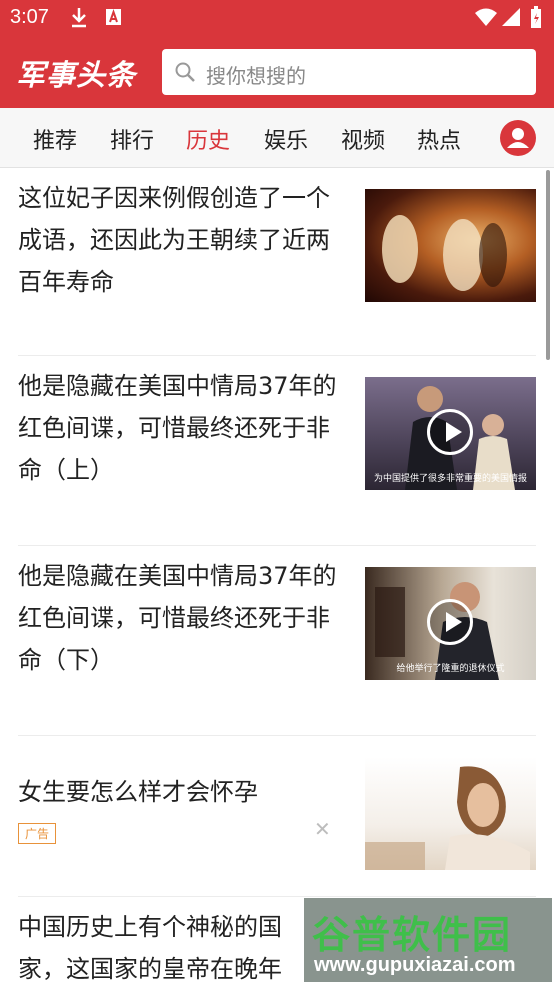 The width and height of the screenshot is (554, 984). I want to click on search-placeholder: 搜你想搜的, so click(256, 76).